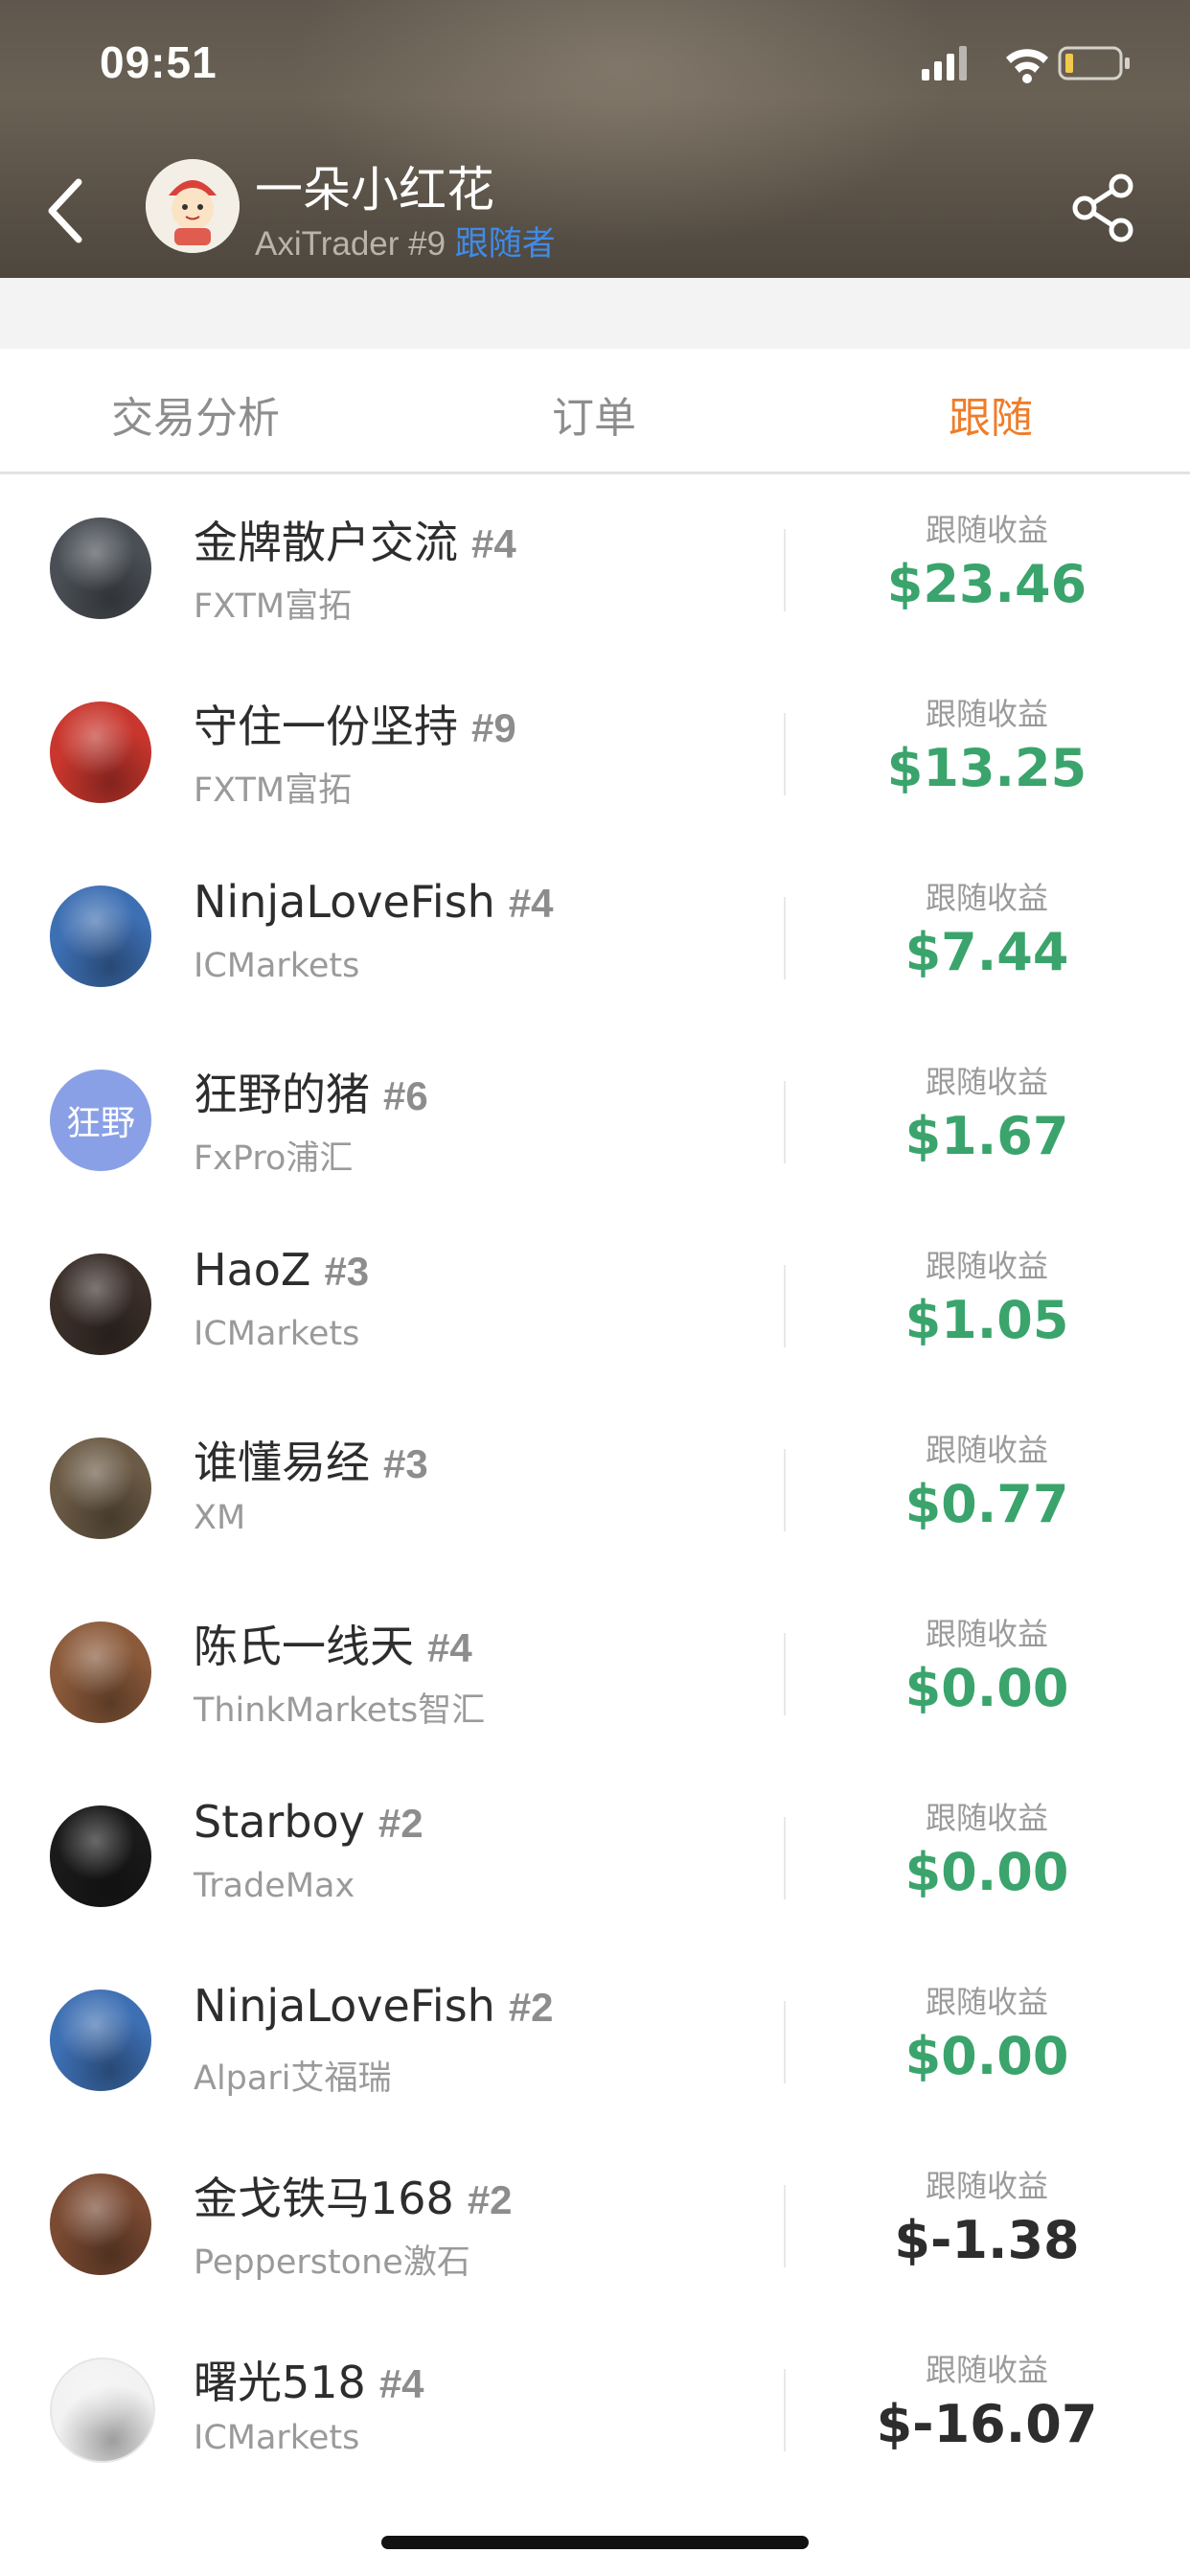 This screenshot has height=2576, width=1190. I want to click on follower-name-text: NinjaLoveFish, so click(344, 2006).